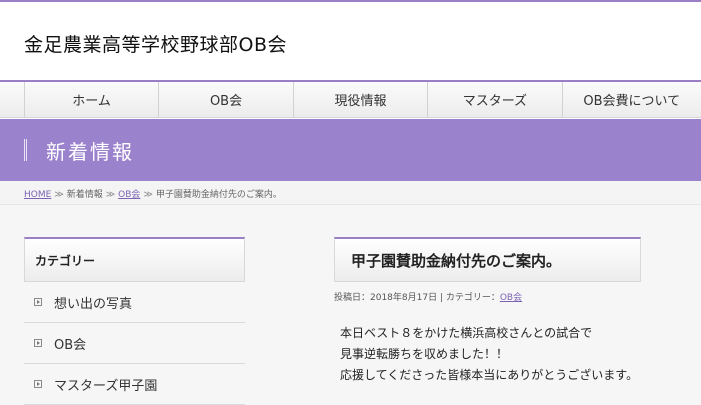 This screenshot has height=405, width=701. What do you see at coordinates (134, 343) in the screenshot?
I see `sidebar-item-ob: OB会` at bounding box center [134, 343].